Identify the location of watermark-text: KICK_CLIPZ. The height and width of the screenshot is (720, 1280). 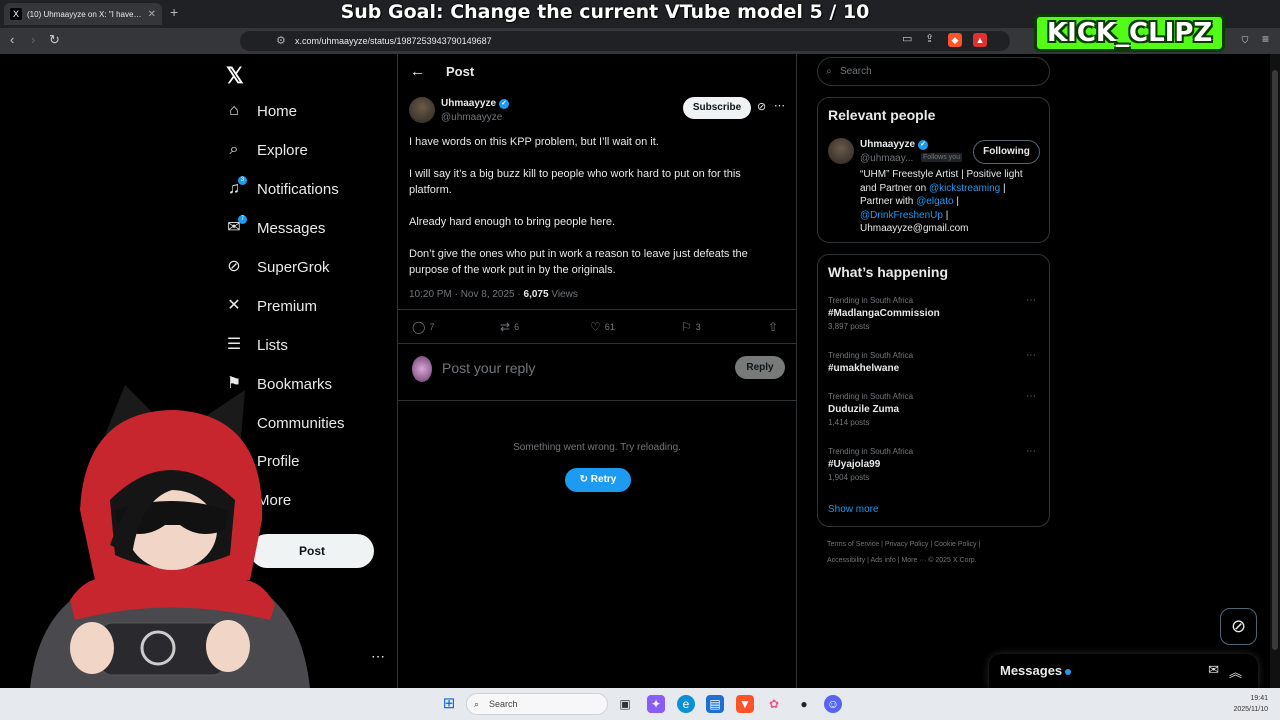
(1130, 33).